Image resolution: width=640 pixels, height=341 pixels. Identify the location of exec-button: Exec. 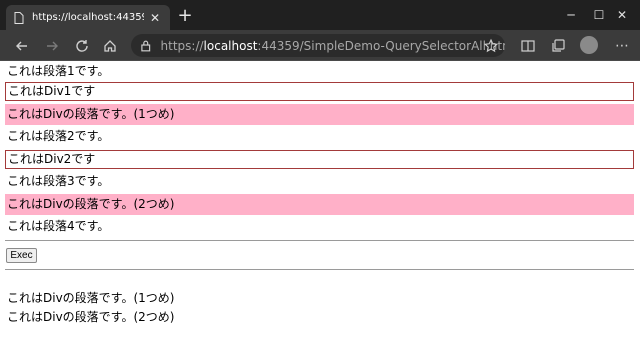
(21, 255).